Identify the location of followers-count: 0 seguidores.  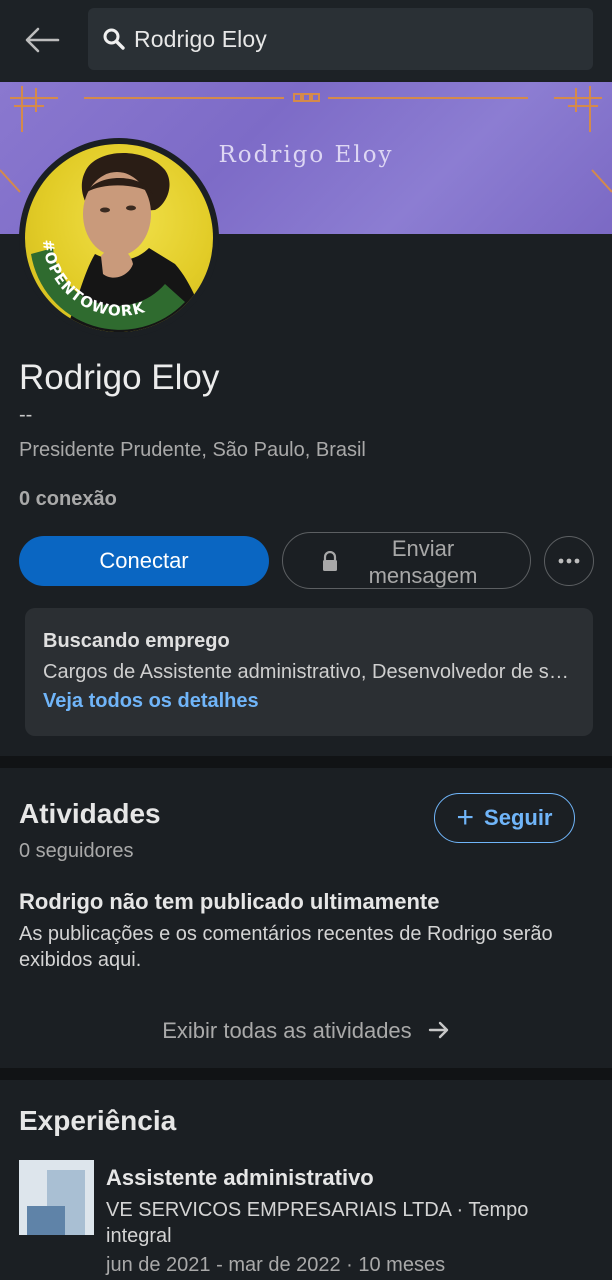
(76, 851).